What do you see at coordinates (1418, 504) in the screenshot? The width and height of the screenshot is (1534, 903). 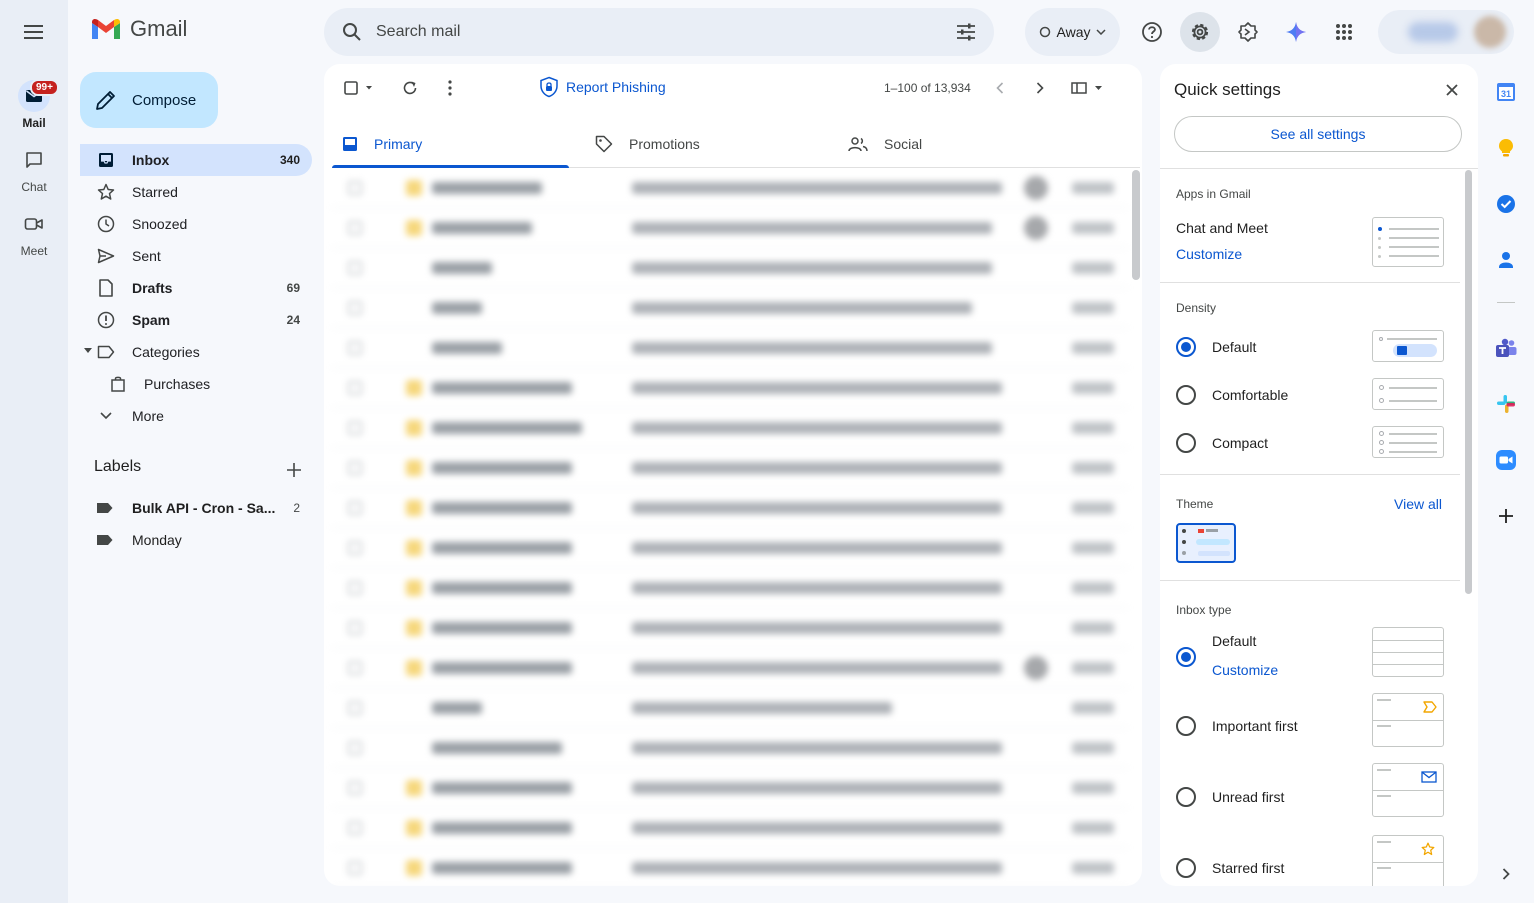 I see `view-all-themes-link: View all` at bounding box center [1418, 504].